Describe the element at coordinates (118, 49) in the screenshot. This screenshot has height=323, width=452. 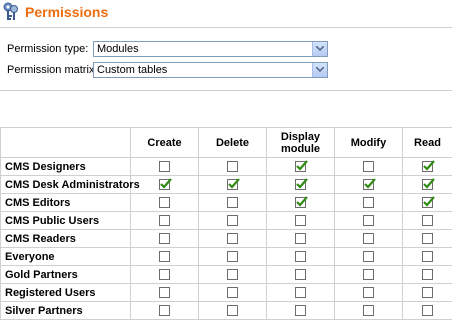
I see `permission-type-value: Modules` at that location.